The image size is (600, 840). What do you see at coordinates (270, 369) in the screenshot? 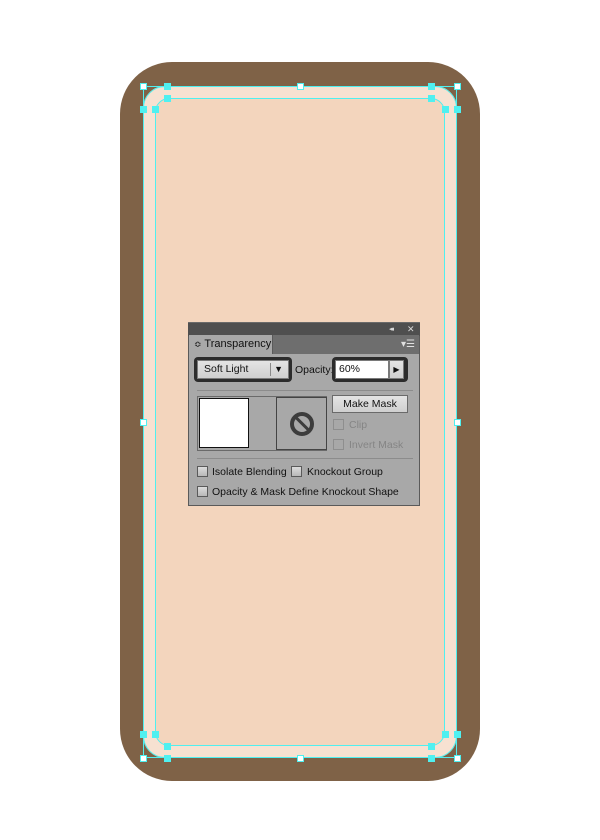
I see `dropdown-separator` at bounding box center [270, 369].